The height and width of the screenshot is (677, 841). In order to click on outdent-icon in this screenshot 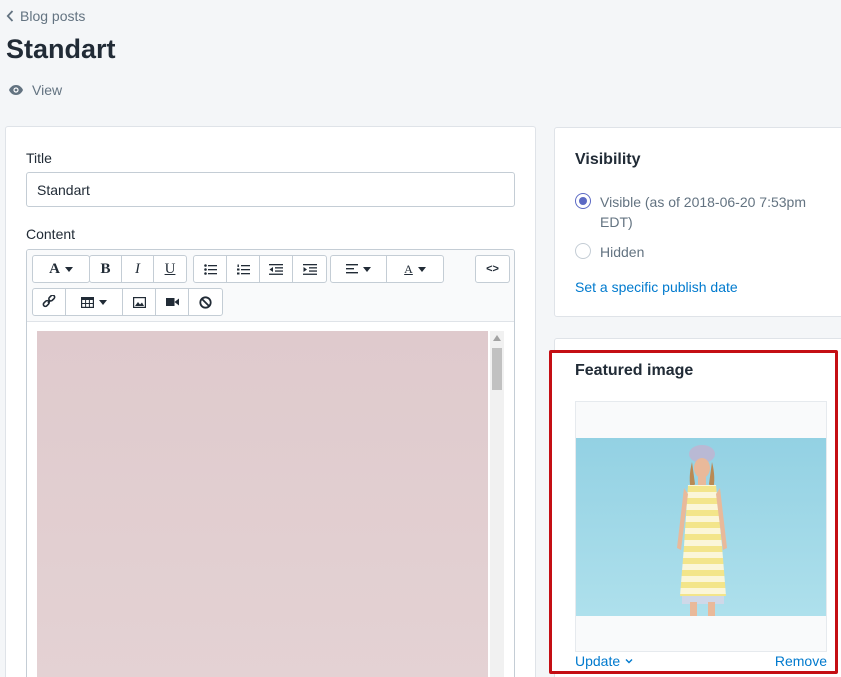, I will do `click(276, 269)`.